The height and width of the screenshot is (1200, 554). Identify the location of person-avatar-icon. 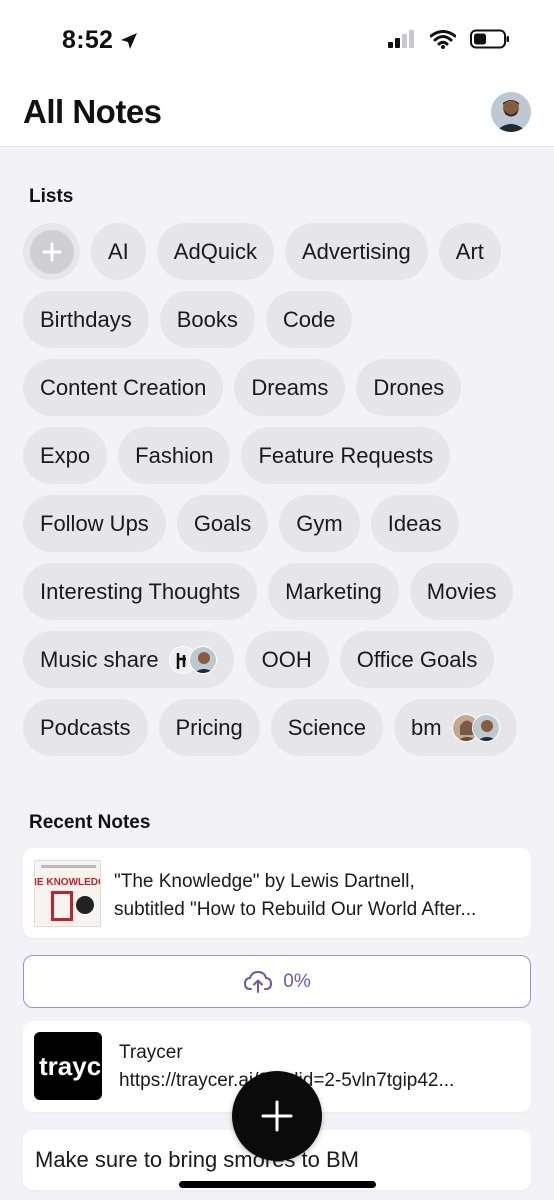
(511, 112).